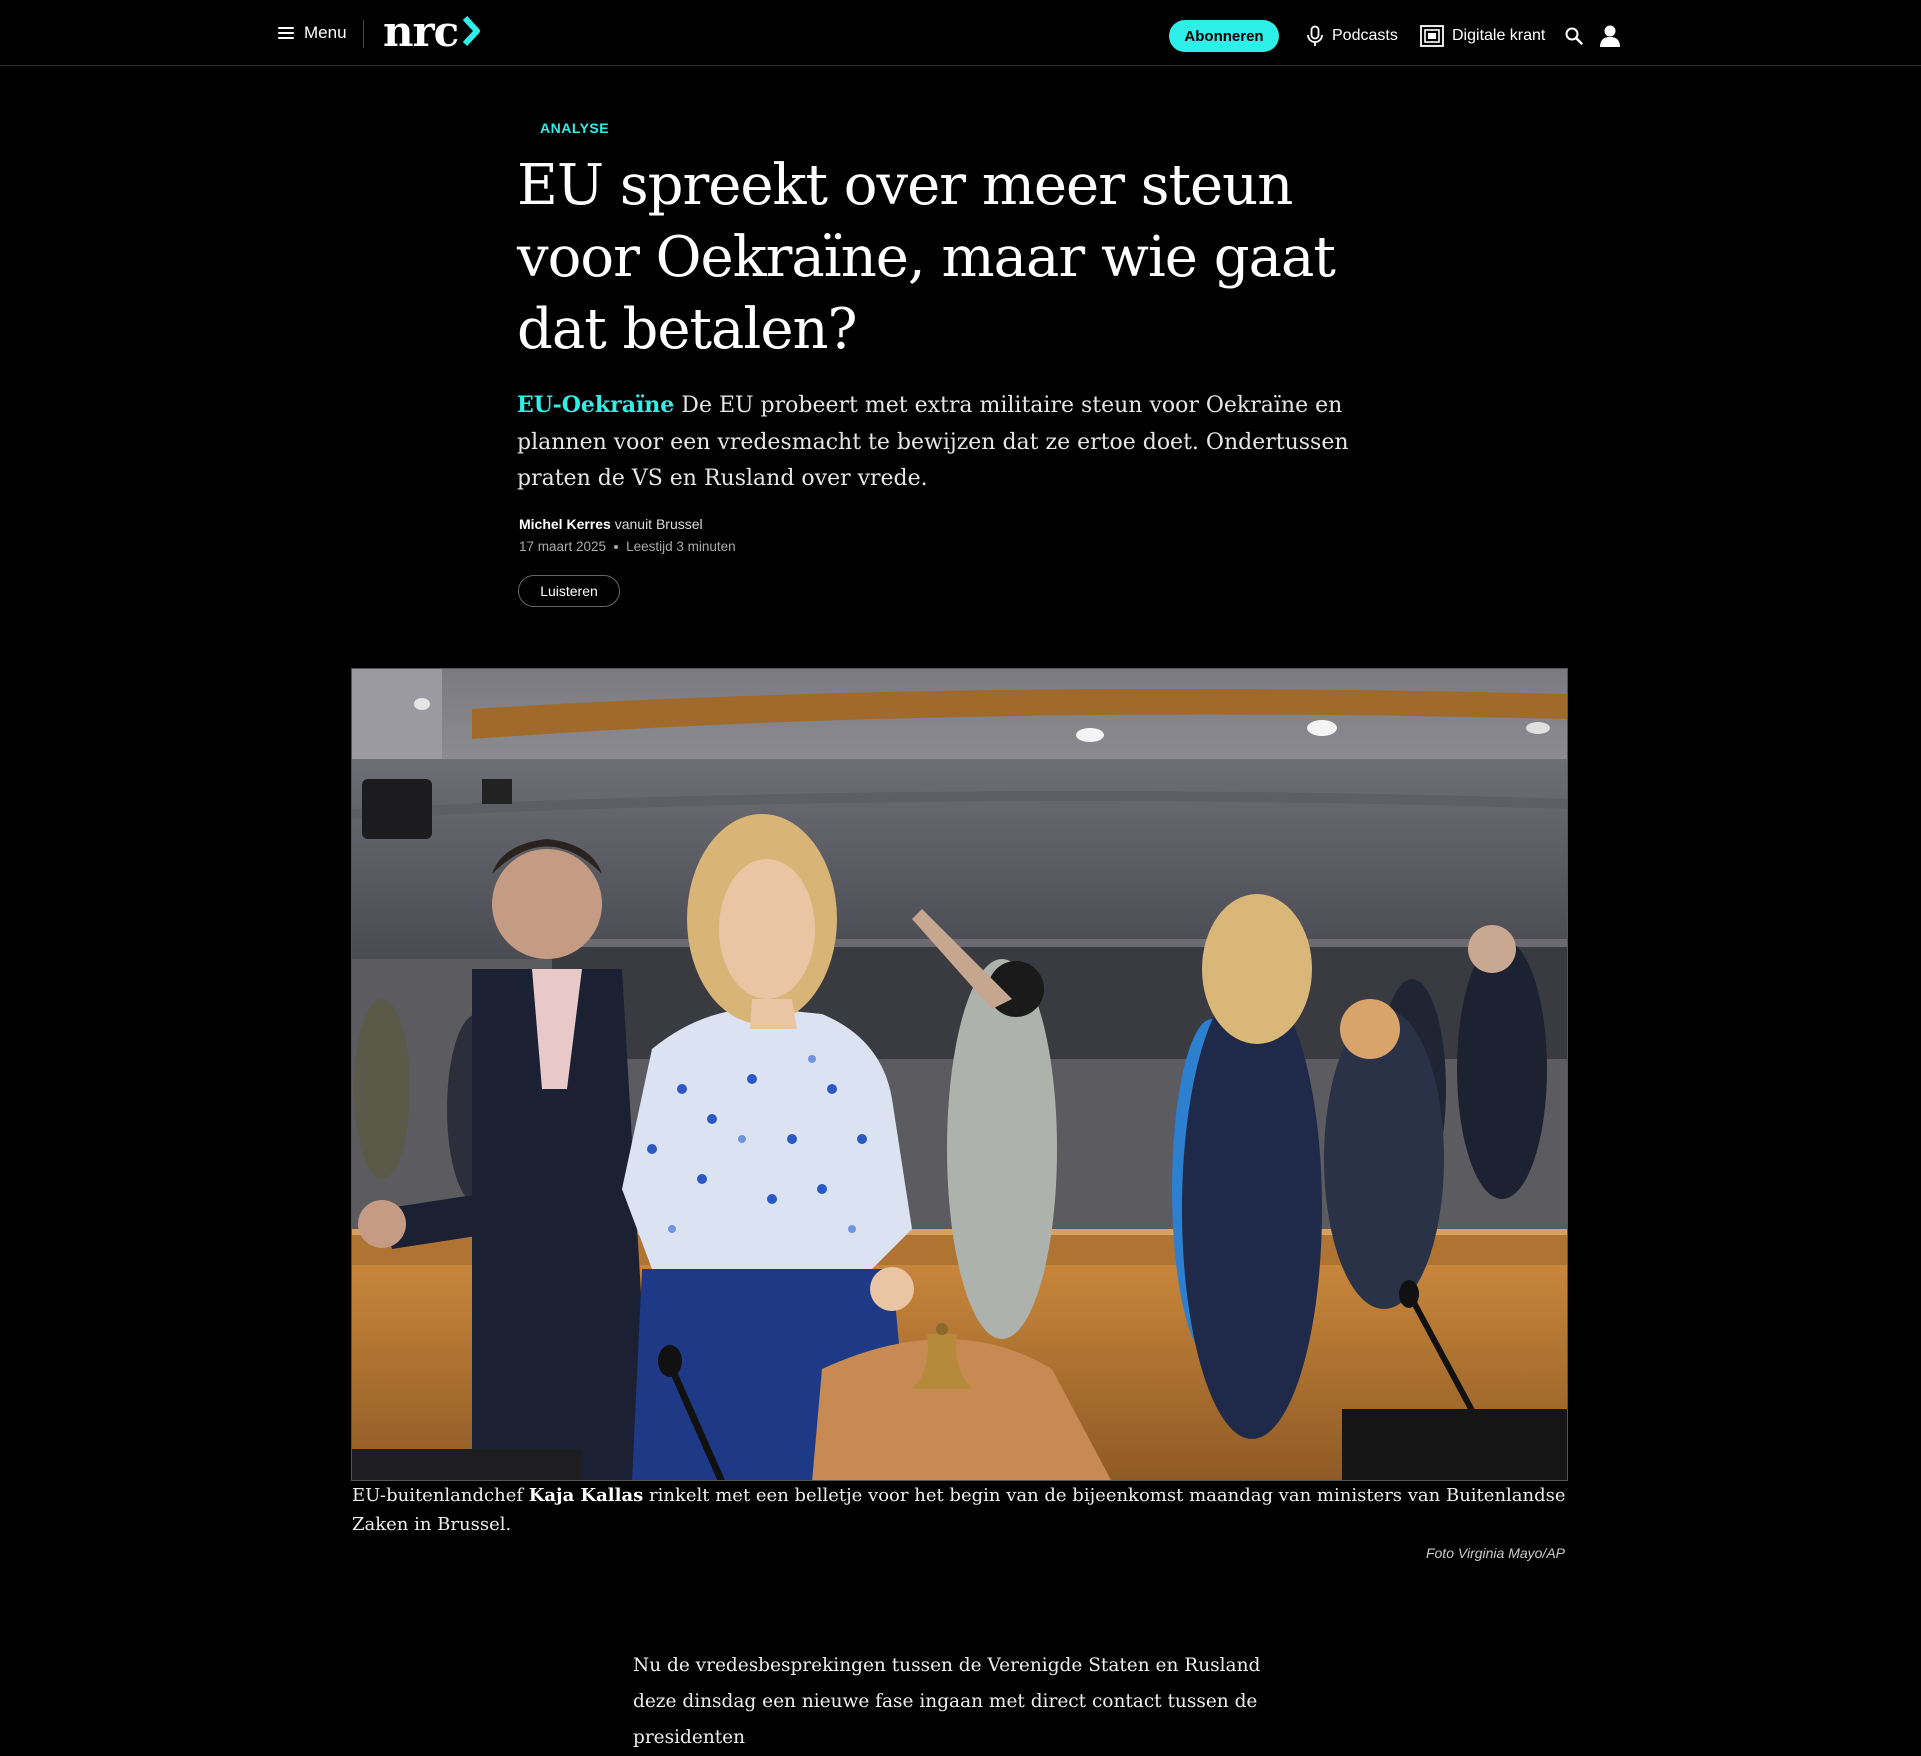 The height and width of the screenshot is (1756, 1921). What do you see at coordinates (363, 34) in the screenshot?
I see `header-divider` at bounding box center [363, 34].